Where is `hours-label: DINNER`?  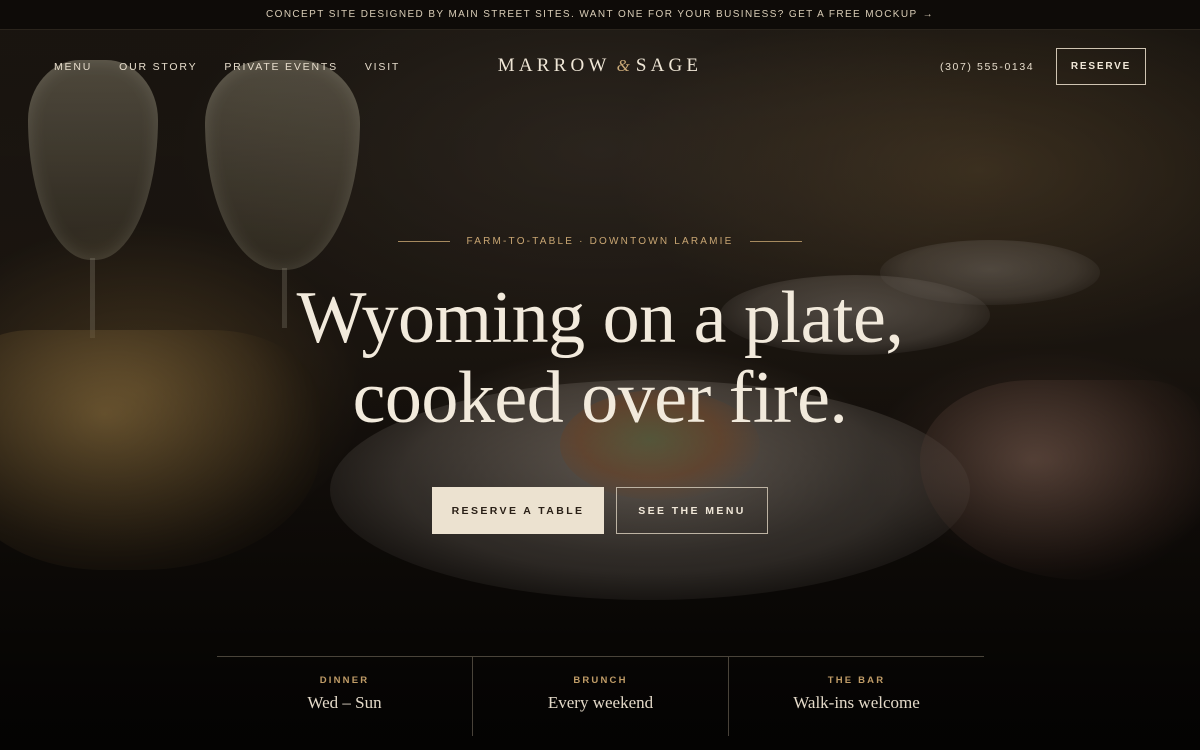
hours-label: DINNER is located at coordinates (344, 680).